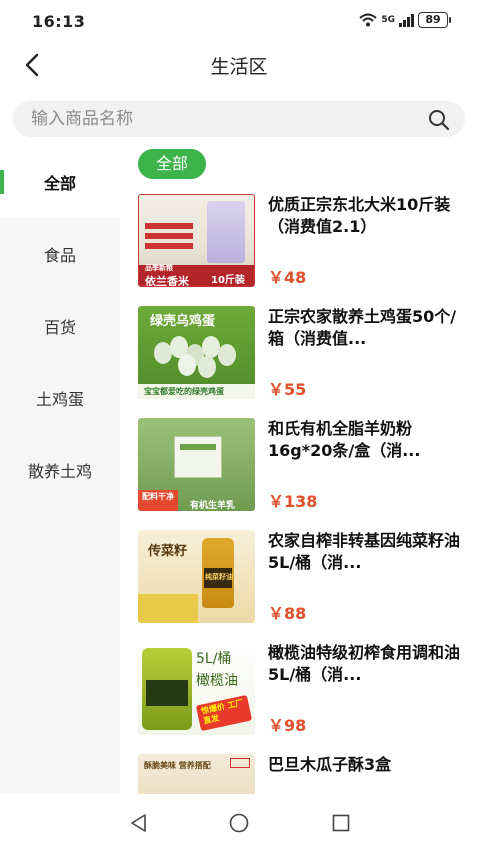 The image size is (478, 850). I want to click on status-icons: 5G 89, so click(405, 20).